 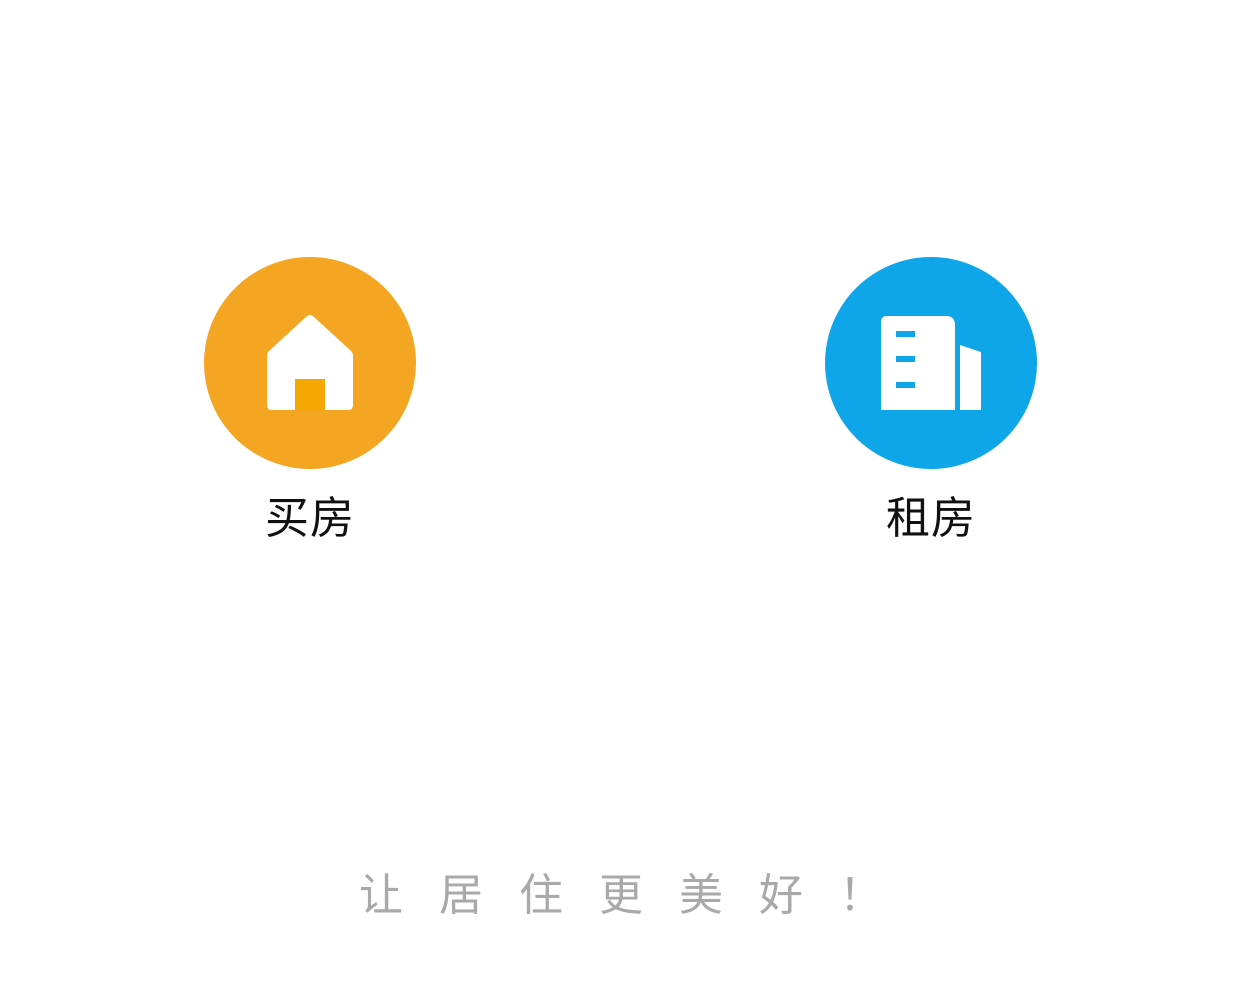 I want to click on buy-house-button: 买房, so click(x=310, y=402).